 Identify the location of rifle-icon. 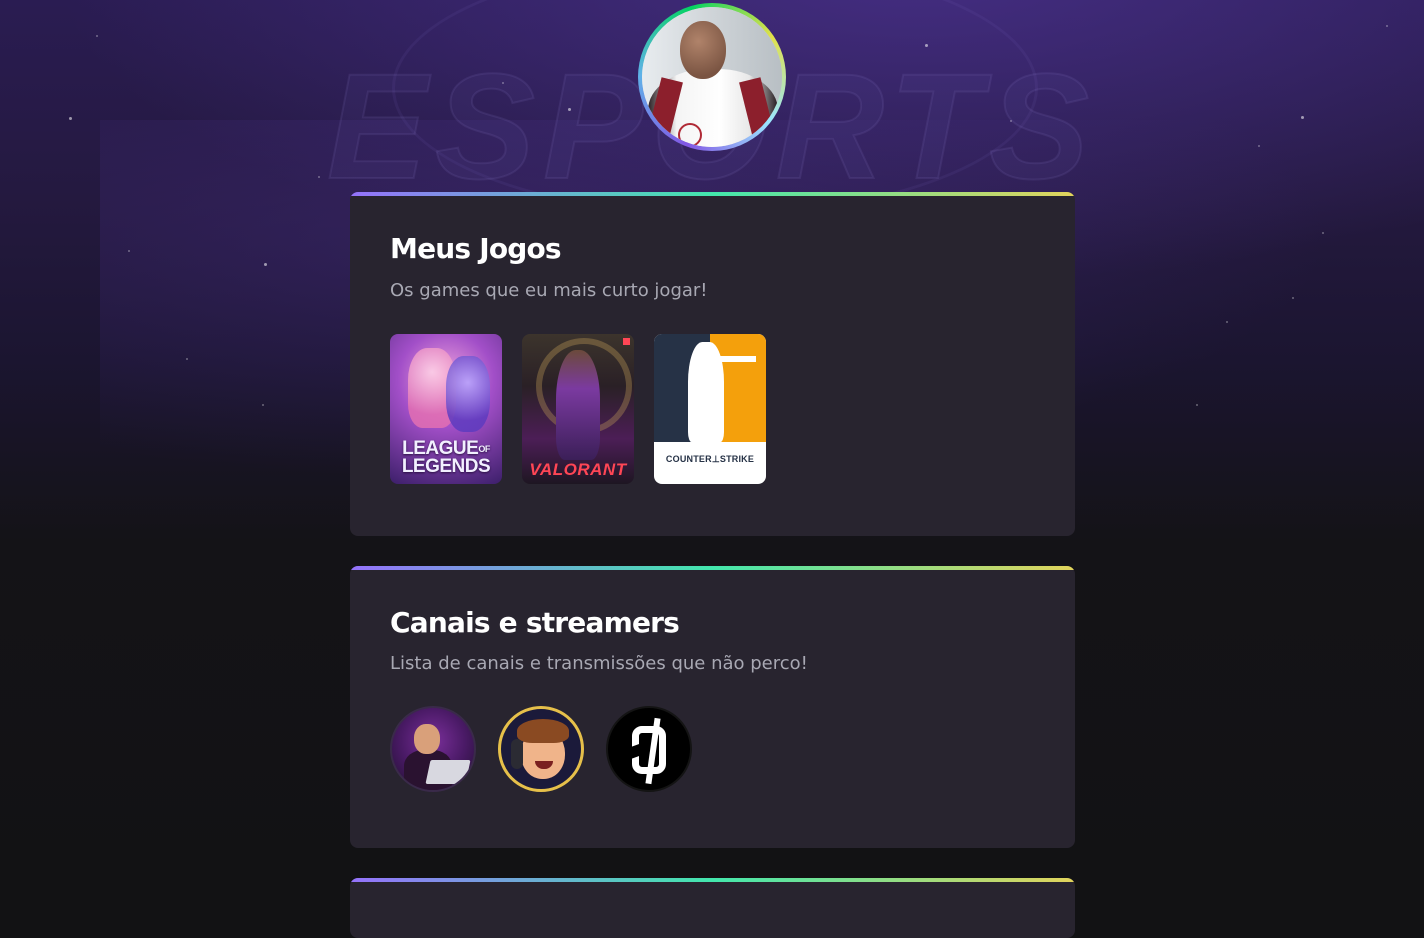
(734, 359).